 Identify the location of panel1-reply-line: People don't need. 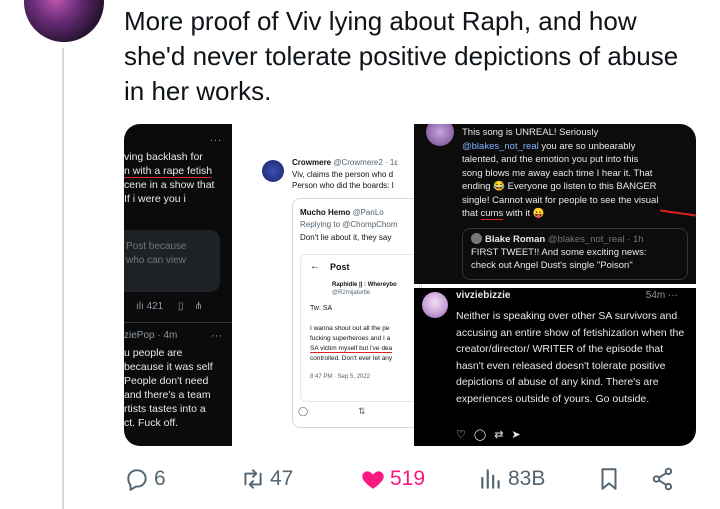
(166, 381).